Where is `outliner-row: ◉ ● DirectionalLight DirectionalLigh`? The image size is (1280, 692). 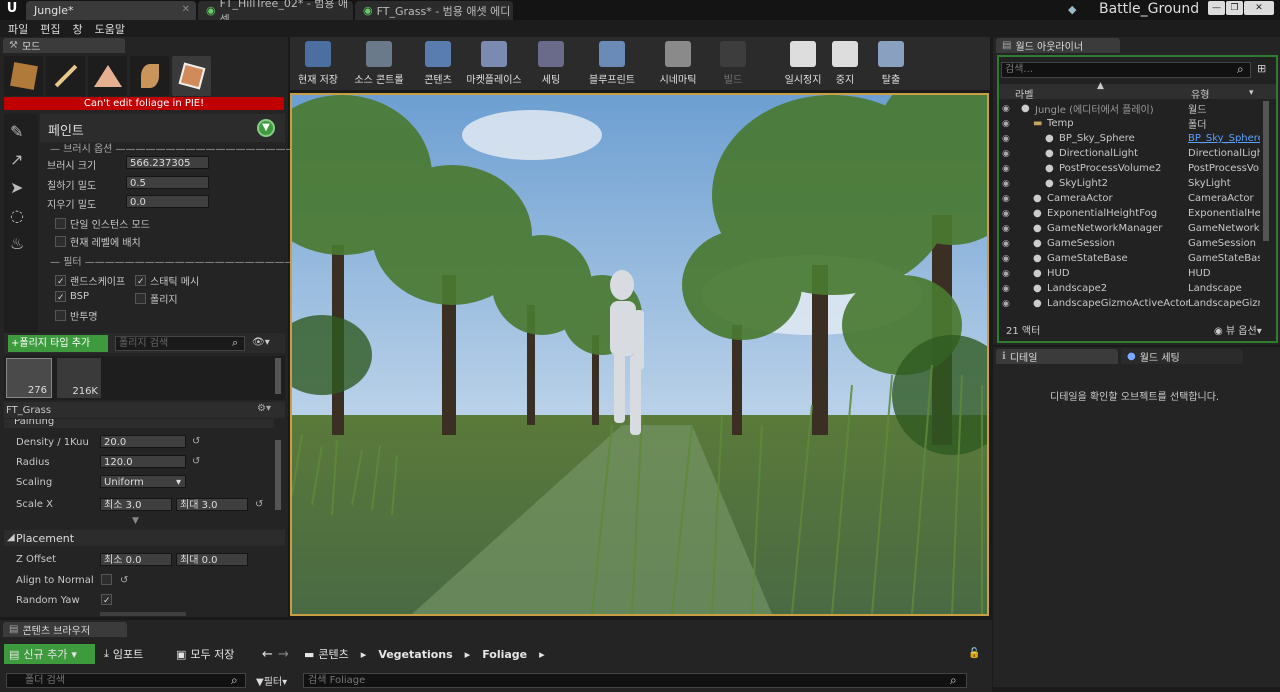 outliner-row: ◉ ● DirectionalLight DirectionalLigh is located at coordinates (1130, 153).